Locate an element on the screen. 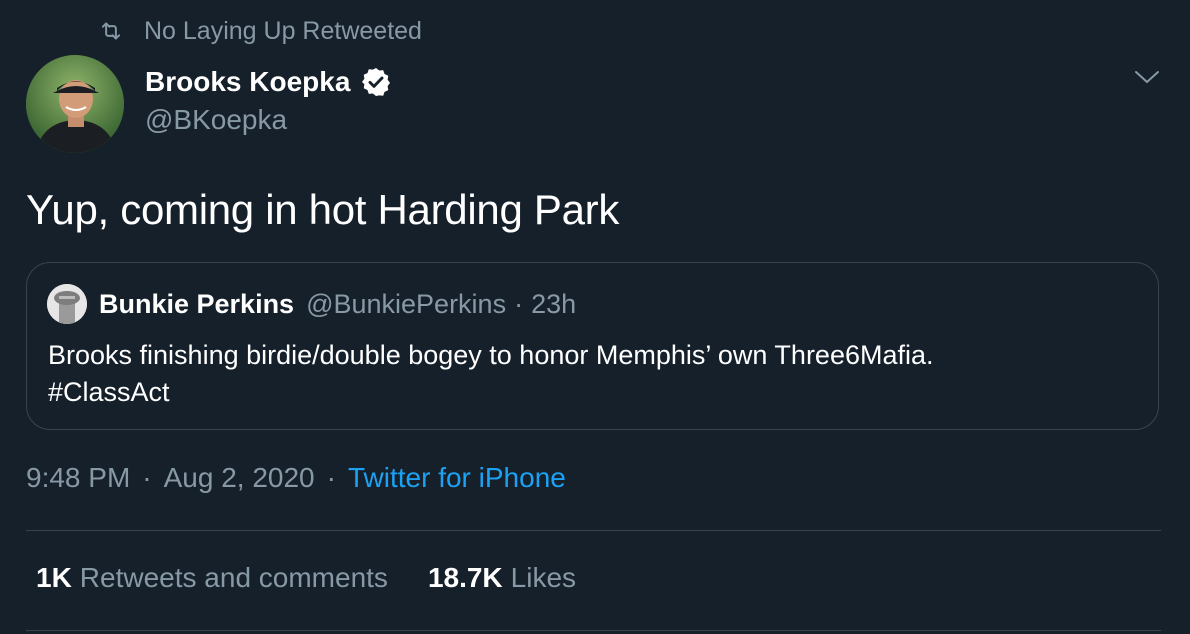 Image resolution: width=1190 pixels, height=634 pixels. chevron-down-icon is located at coordinates (1147, 77).